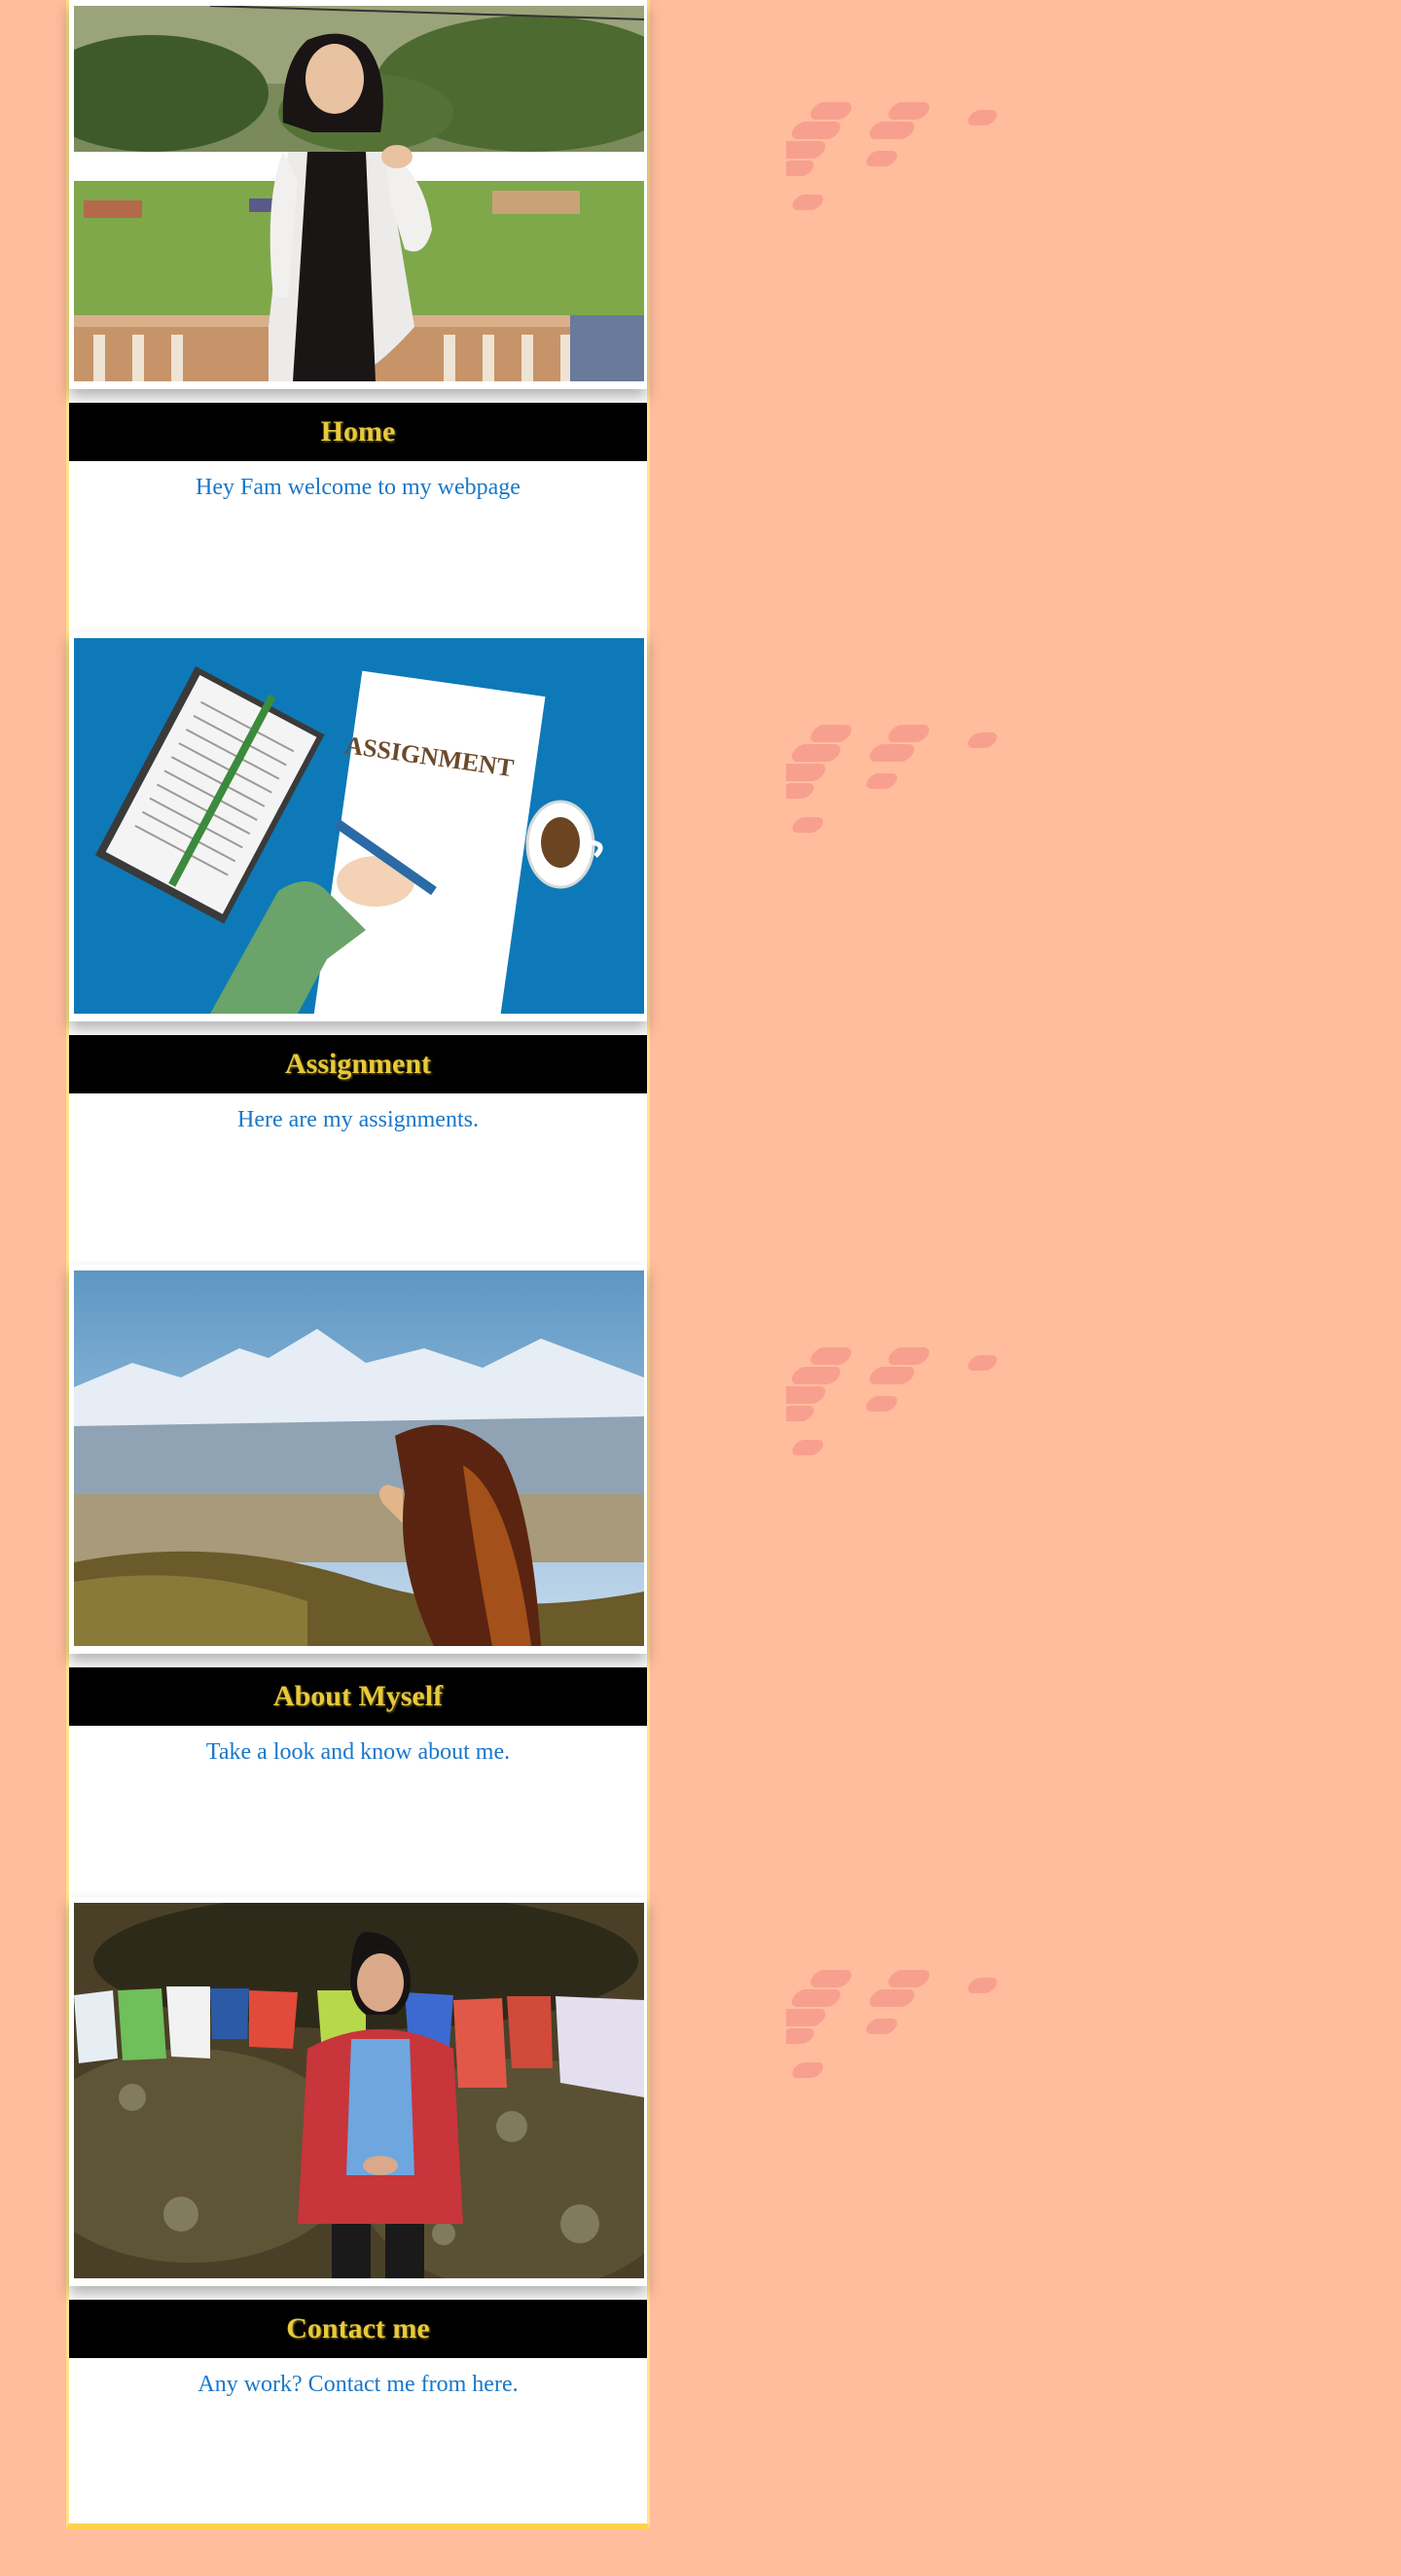  I want to click on card-about-image-frame, so click(358, 1459).